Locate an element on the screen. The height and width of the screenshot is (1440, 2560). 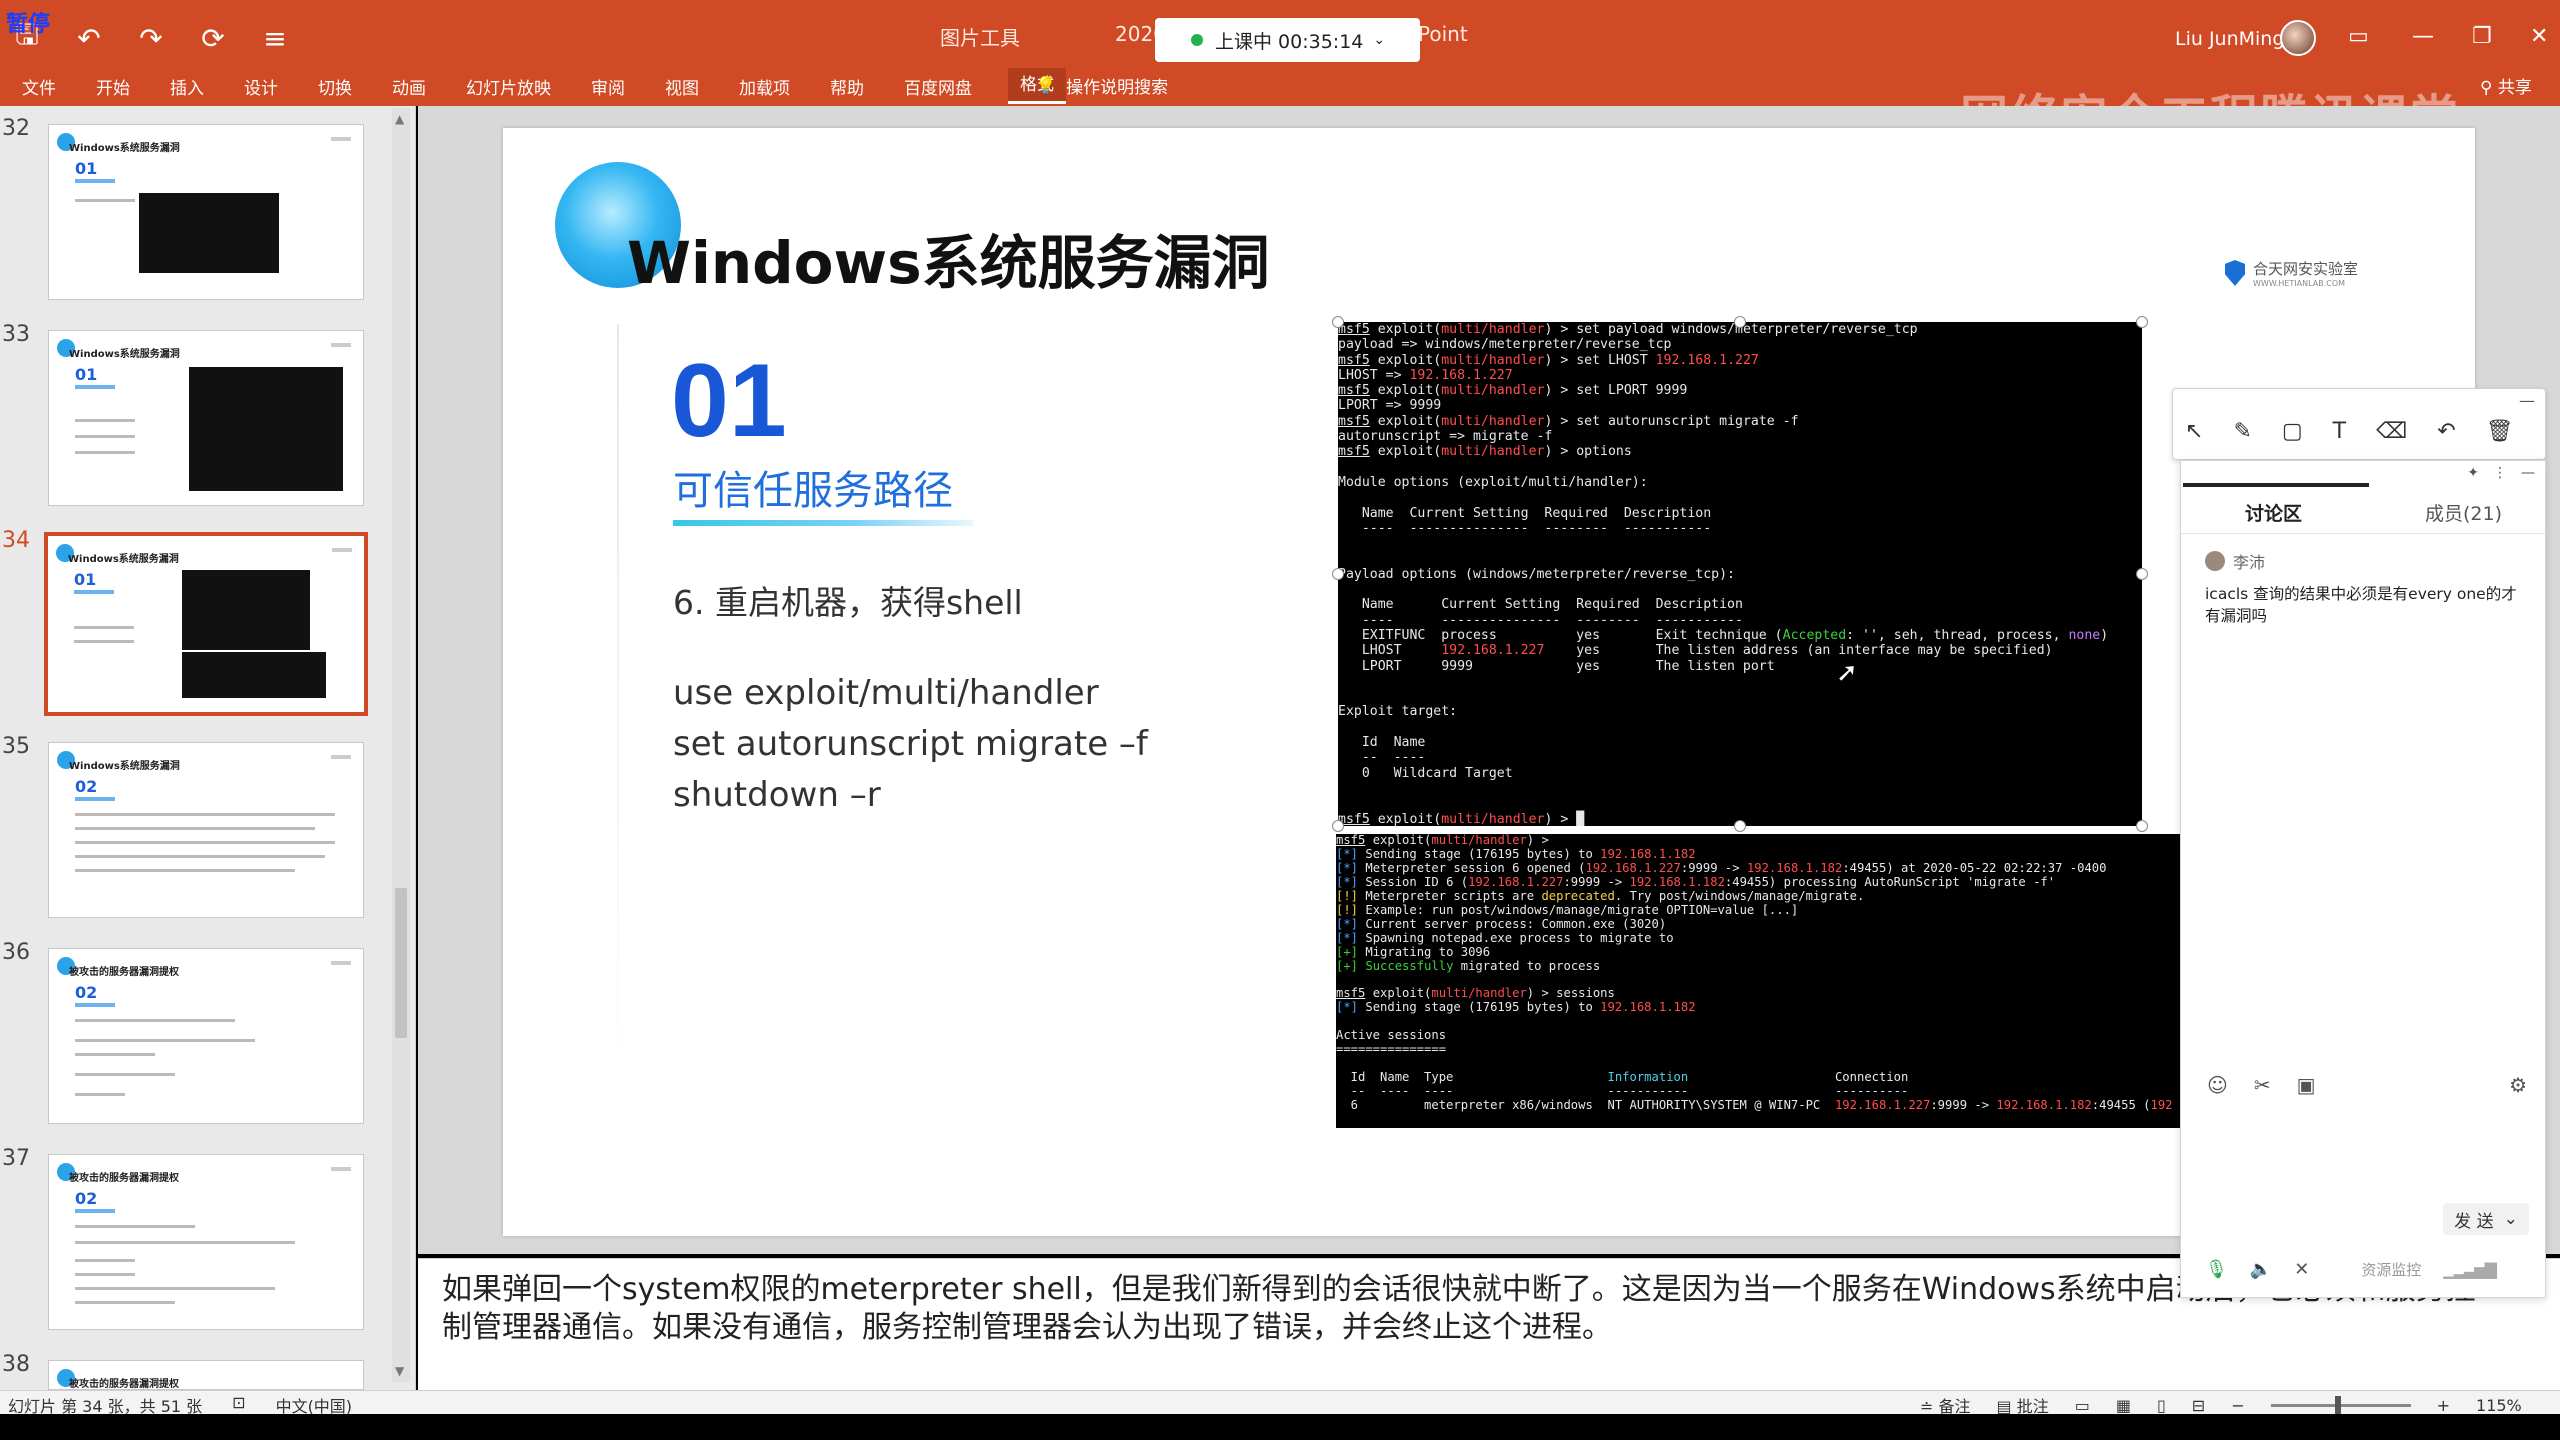
rectangle-icon: ▢ is located at coordinates (2292, 431).